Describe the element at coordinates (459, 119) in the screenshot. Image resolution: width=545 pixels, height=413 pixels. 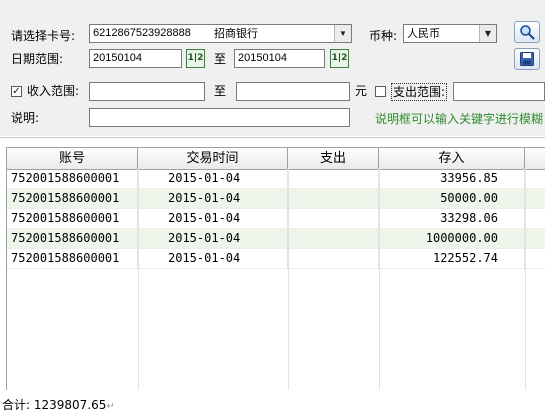
I see `desc-hint: 说明框可以输入关键字进行模糊` at that location.